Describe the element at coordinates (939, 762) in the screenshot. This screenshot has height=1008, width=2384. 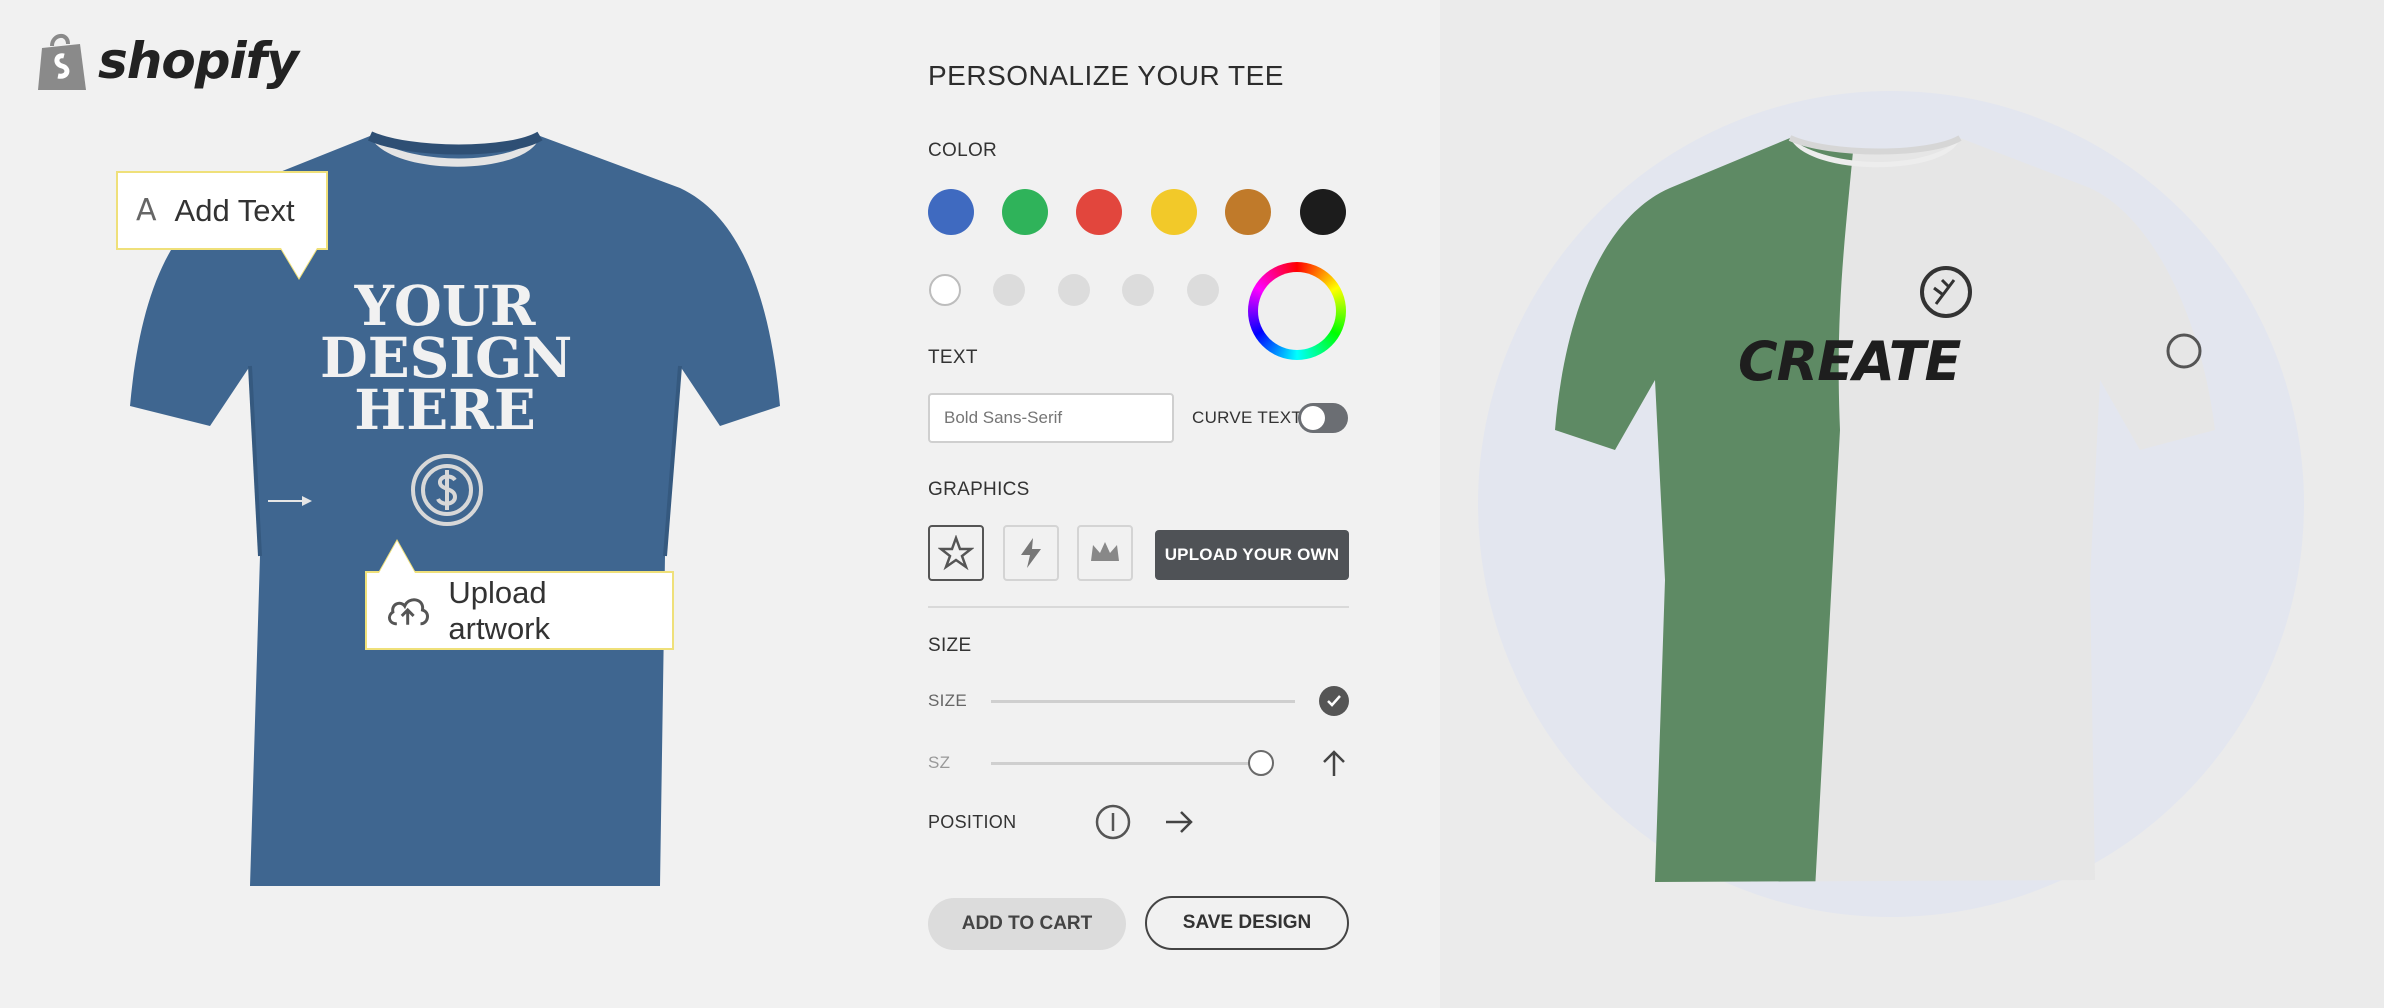
I see `sz-slider-label: SZ` at that location.